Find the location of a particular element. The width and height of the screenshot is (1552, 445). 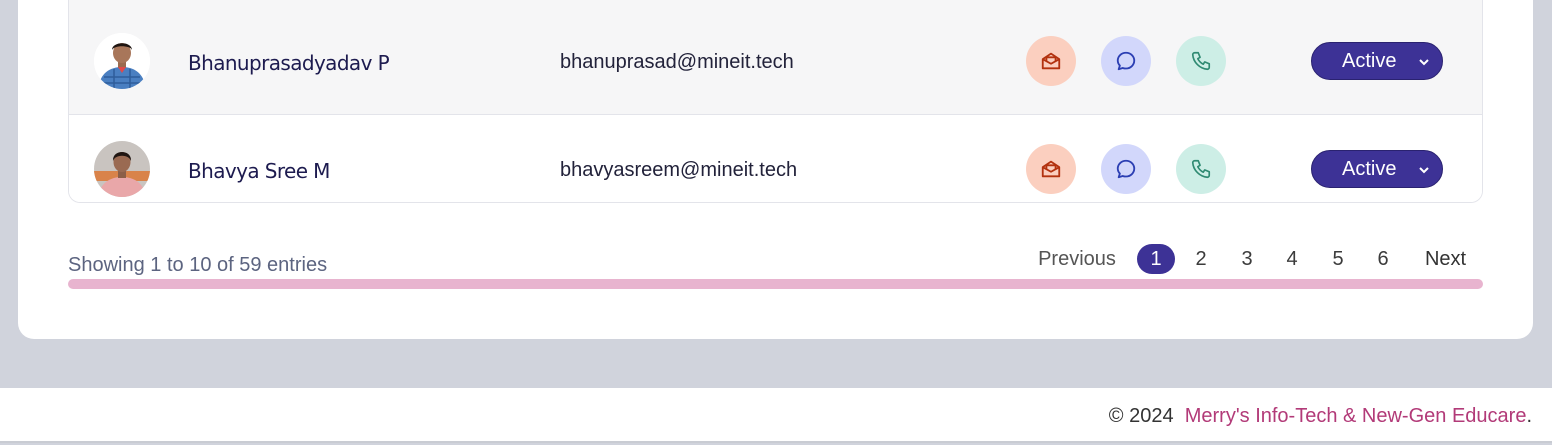

page-5-button: 5 is located at coordinates (1338, 259).